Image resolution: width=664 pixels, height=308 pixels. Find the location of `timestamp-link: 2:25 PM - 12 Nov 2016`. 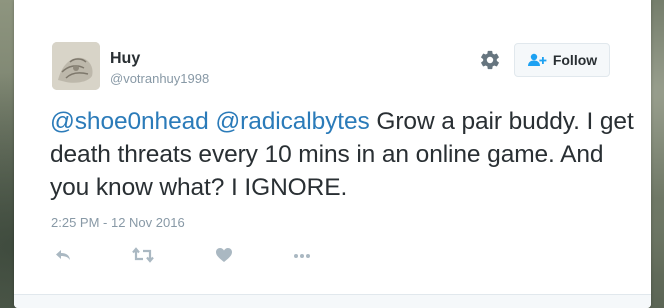

timestamp-link: 2:25 PM - 12 Nov 2016 is located at coordinates (118, 222).